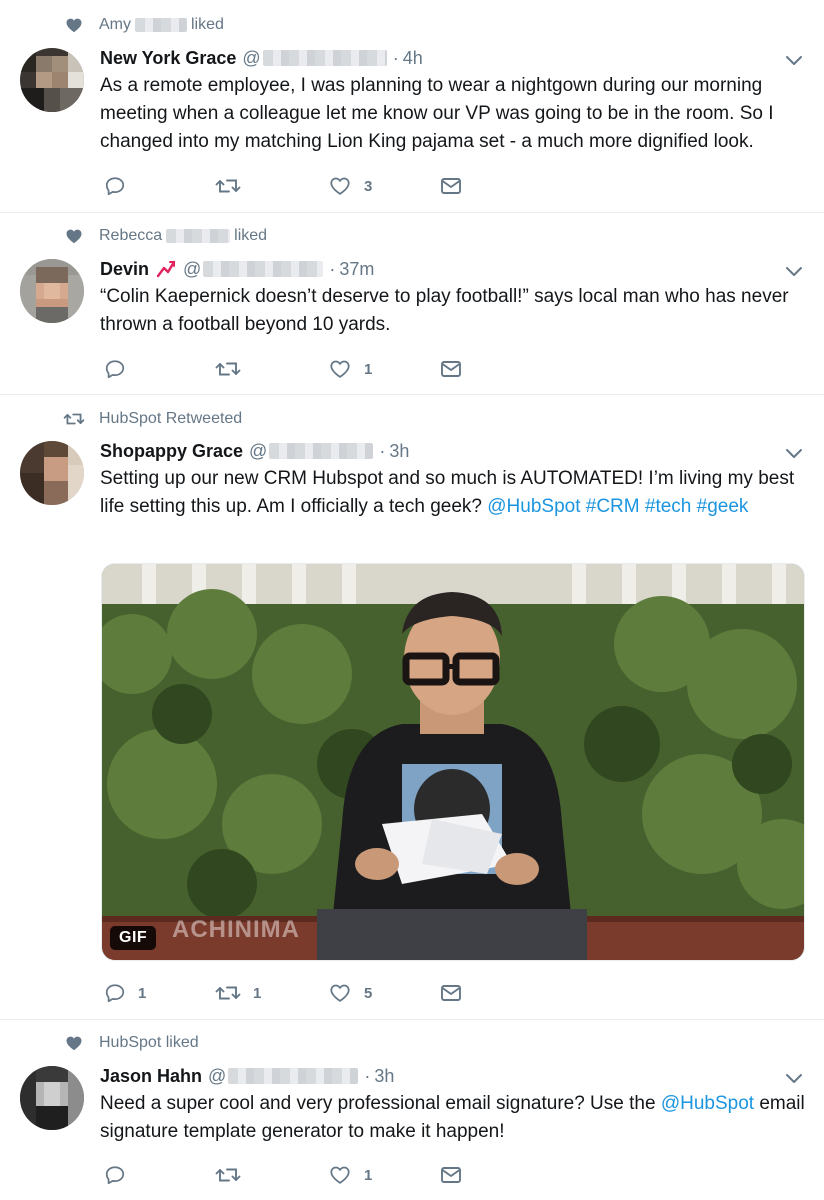 The image size is (824, 1200). I want to click on timestamp: 4h, so click(413, 58).